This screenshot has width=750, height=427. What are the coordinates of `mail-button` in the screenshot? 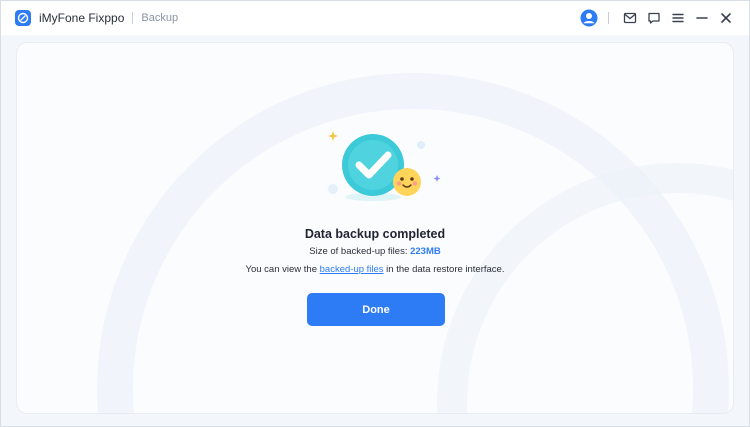 It's located at (630, 18).